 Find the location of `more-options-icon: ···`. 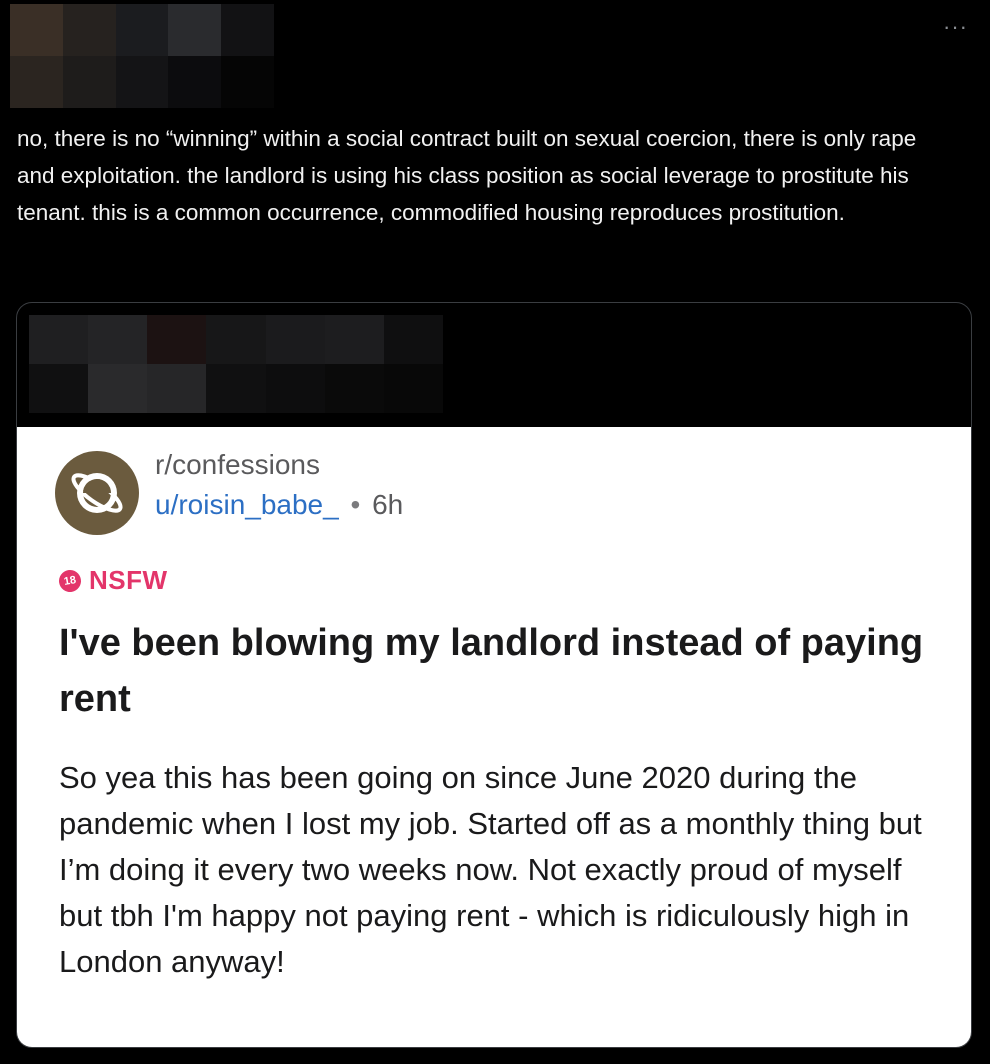

more-options-icon: ··· is located at coordinates (955, 27).